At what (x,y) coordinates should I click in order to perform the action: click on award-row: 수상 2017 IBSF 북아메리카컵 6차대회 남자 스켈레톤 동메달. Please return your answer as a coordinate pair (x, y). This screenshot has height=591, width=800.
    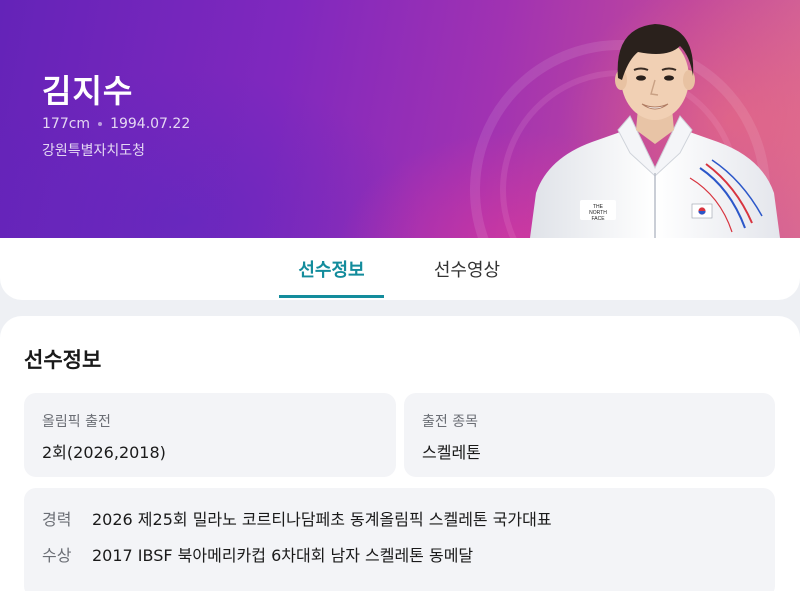
    Looking at the image, I should click on (257, 554).